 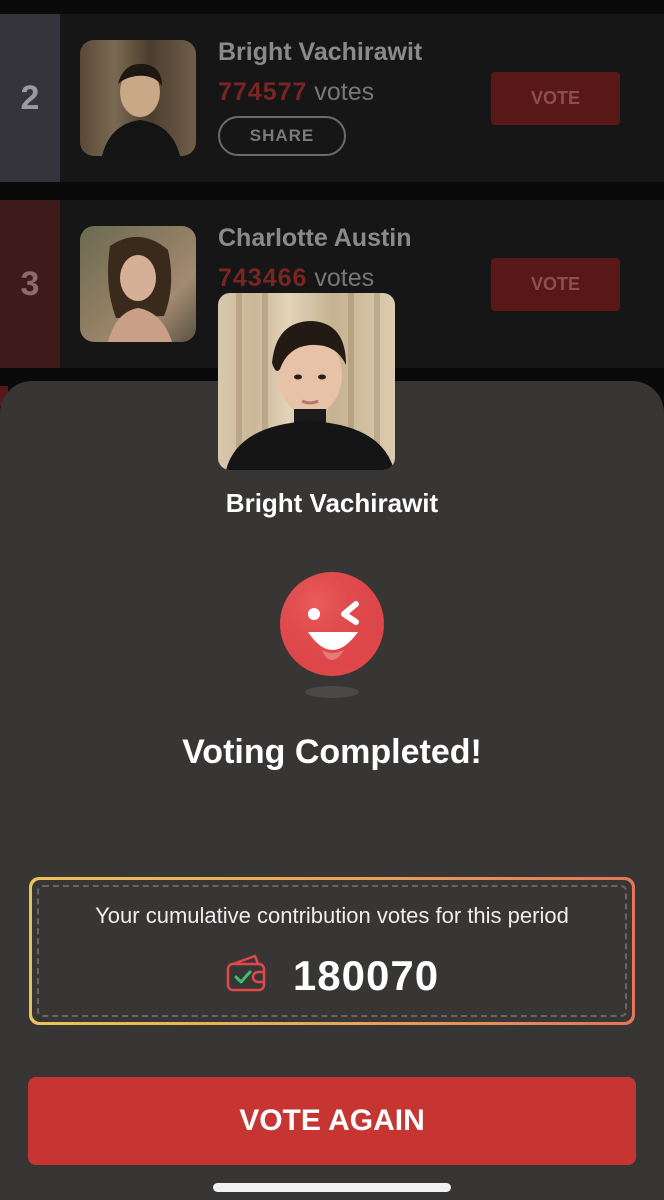 I want to click on candidate-photo, so click(x=306, y=381).